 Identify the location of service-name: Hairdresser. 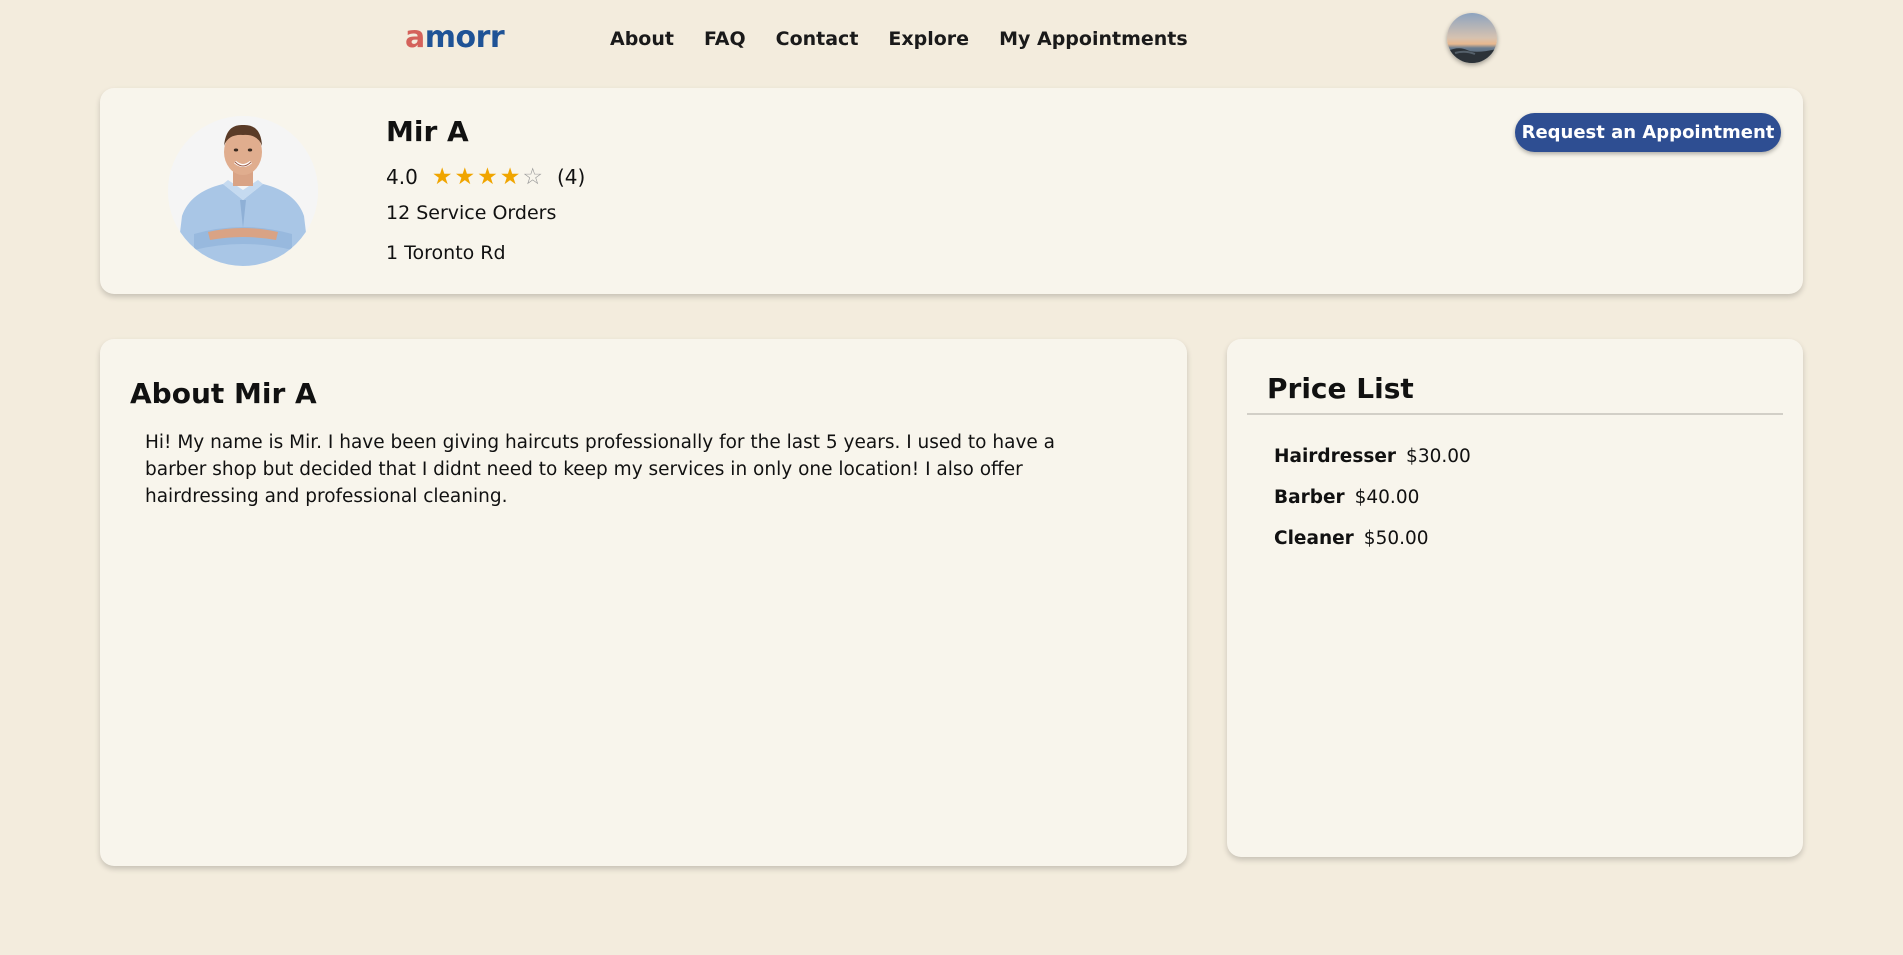
(1335, 456).